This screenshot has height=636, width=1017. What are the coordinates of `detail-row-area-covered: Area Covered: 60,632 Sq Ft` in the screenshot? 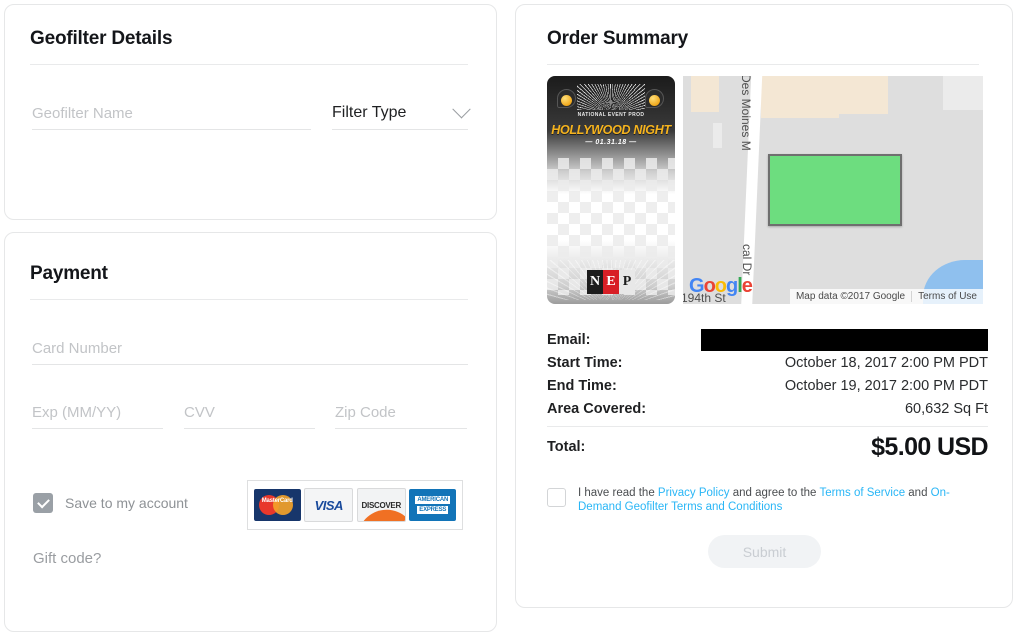 It's located at (767, 408).